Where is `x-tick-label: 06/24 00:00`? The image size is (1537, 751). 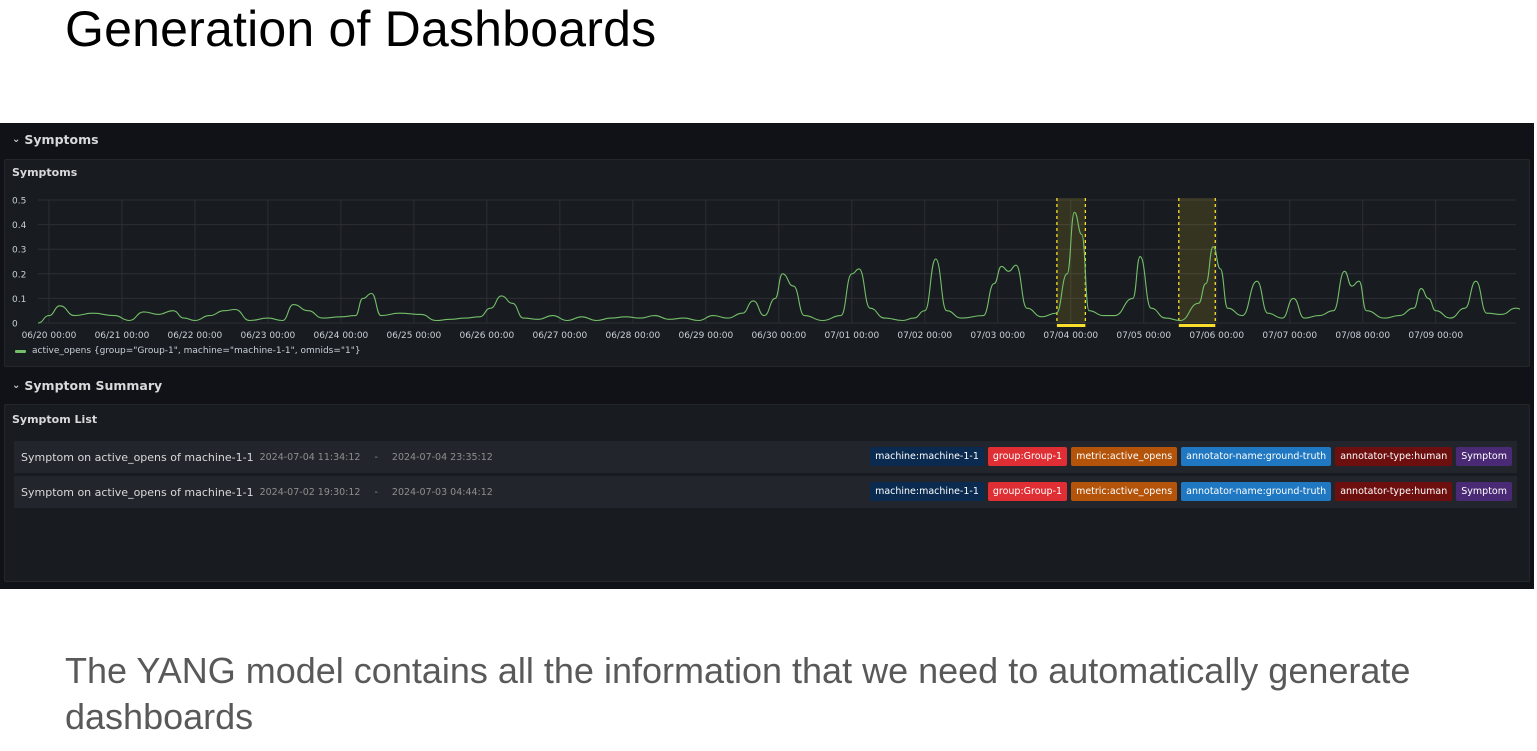 x-tick-label: 06/24 00:00 is located at coordinates (341, 336).